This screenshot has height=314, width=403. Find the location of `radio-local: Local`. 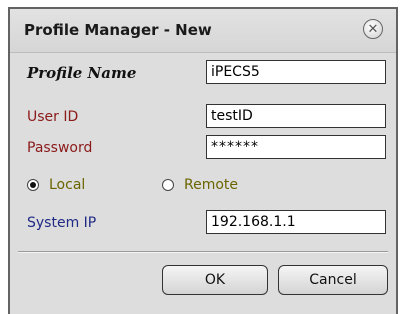

radio-local: Local is located at coordinates (56, 185).